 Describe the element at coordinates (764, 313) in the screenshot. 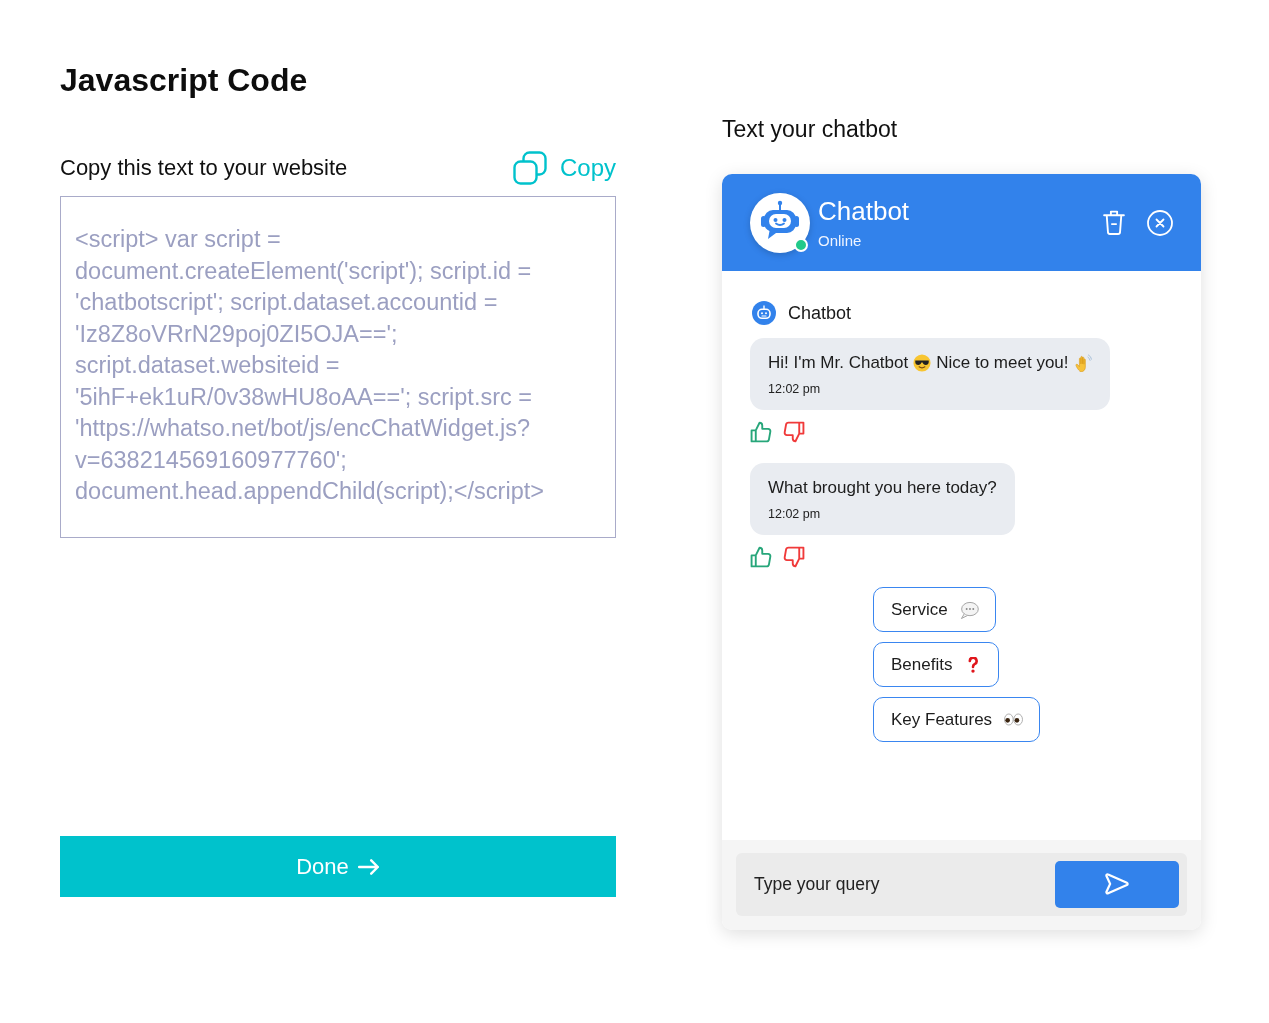

I see `robot-icon` at that location.